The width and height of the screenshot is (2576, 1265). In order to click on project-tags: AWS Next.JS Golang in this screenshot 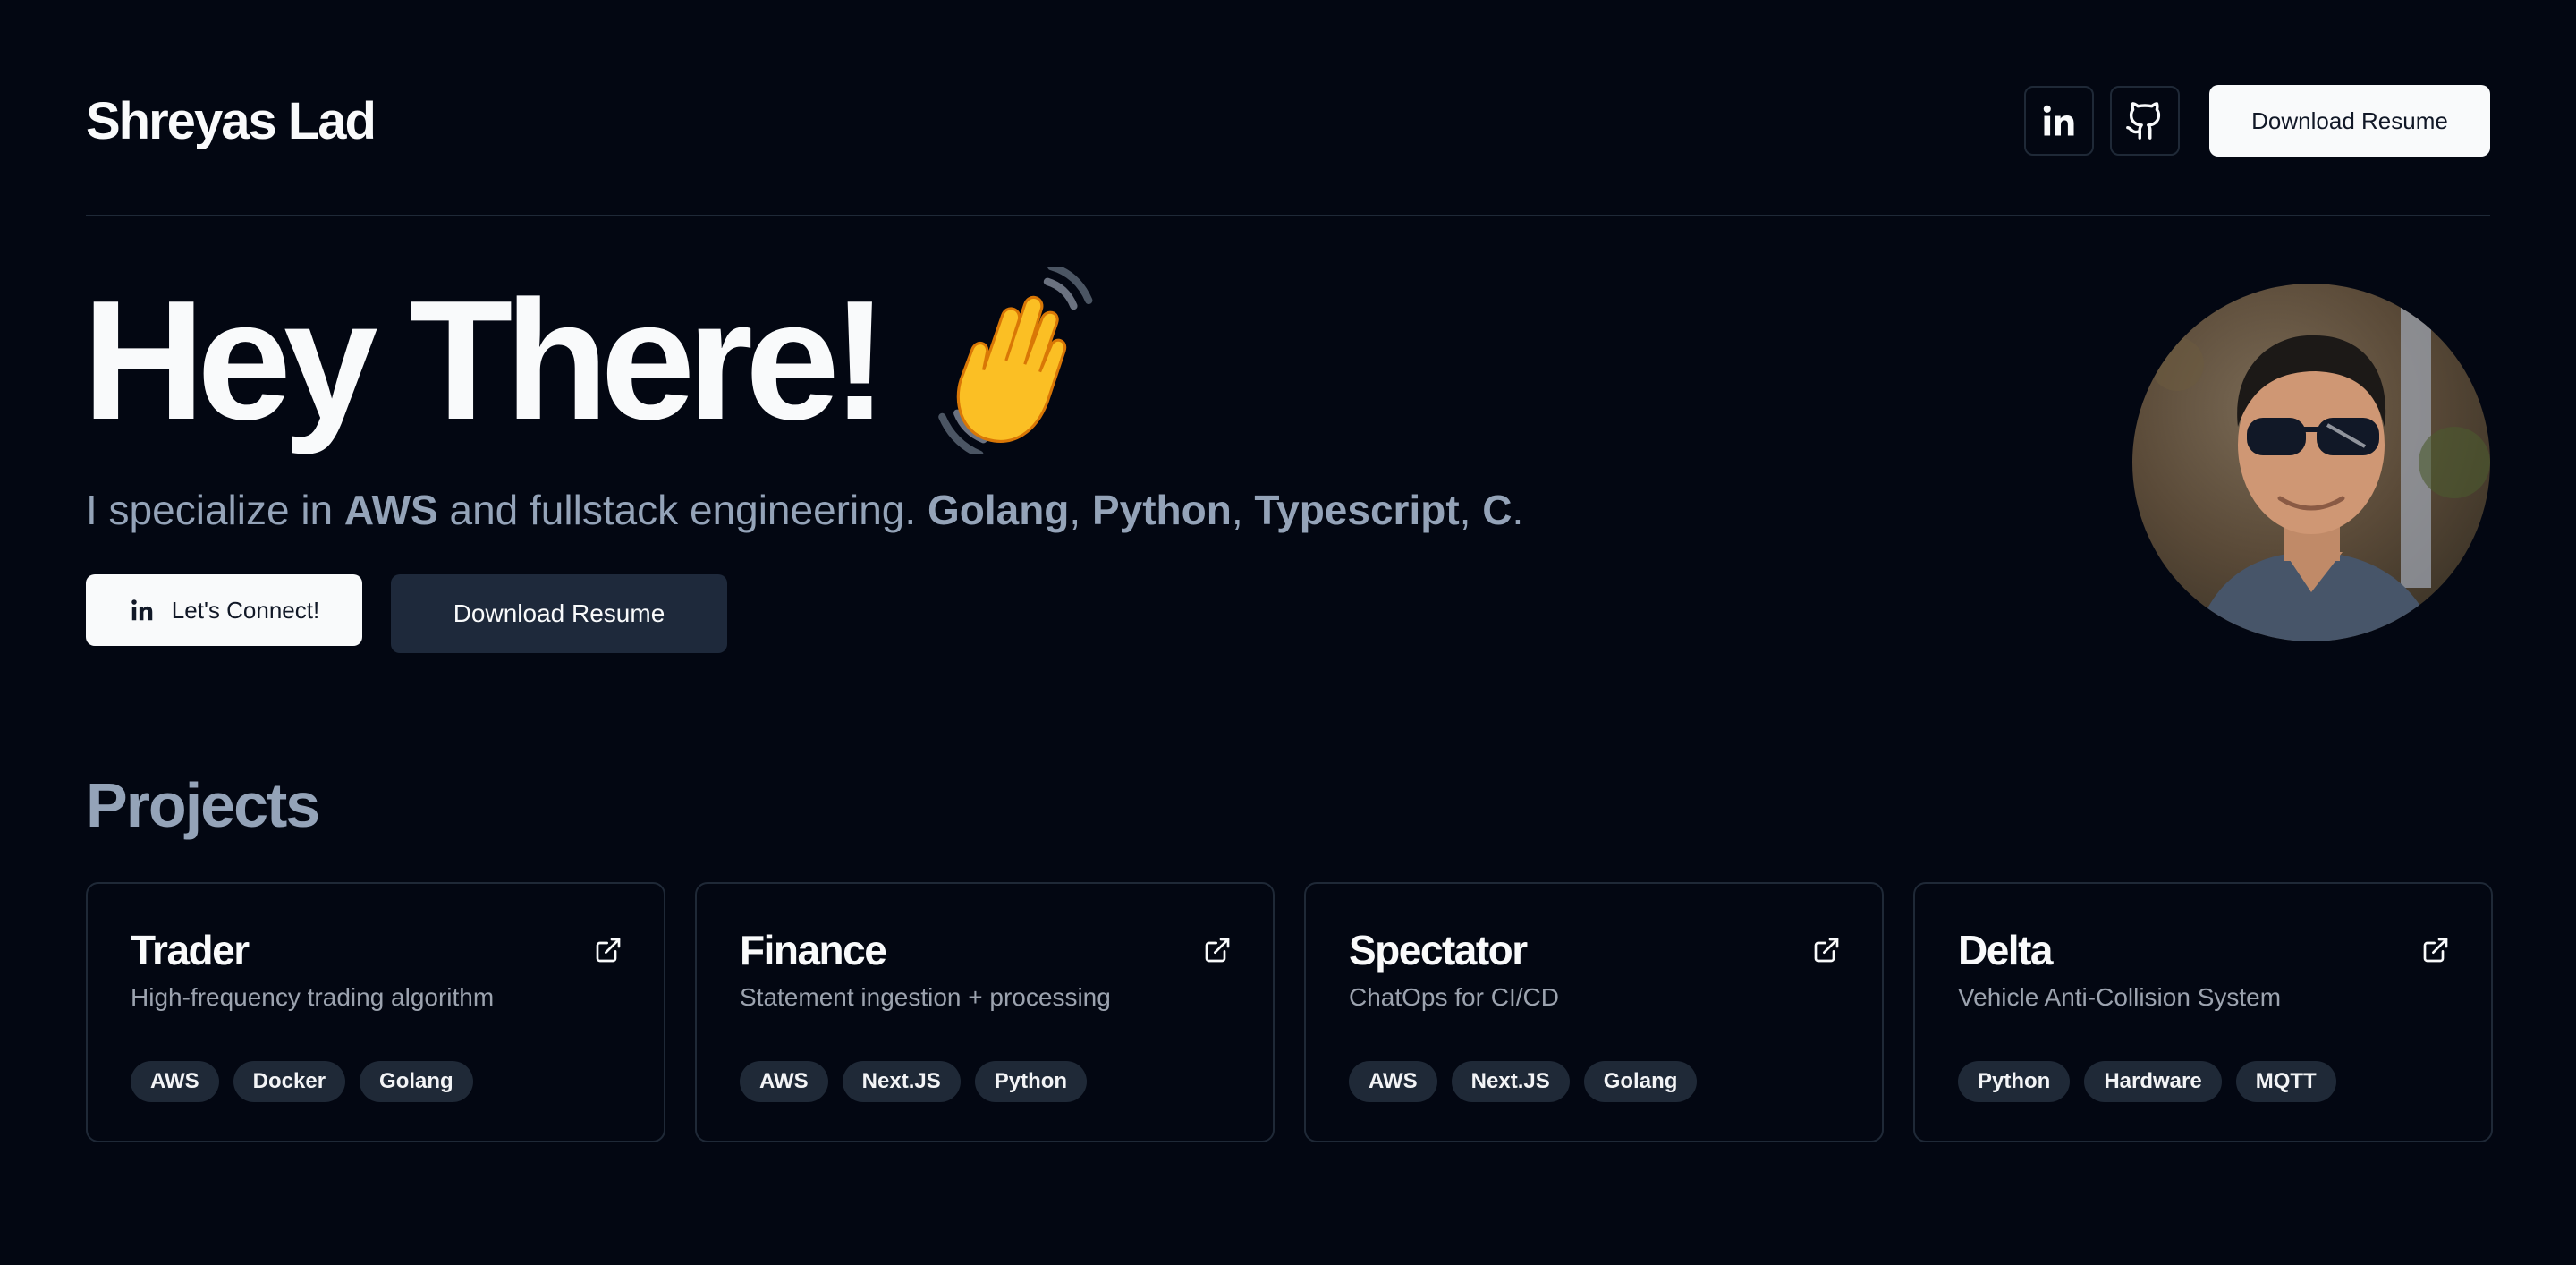, I will do `click(1594, 1081)`.